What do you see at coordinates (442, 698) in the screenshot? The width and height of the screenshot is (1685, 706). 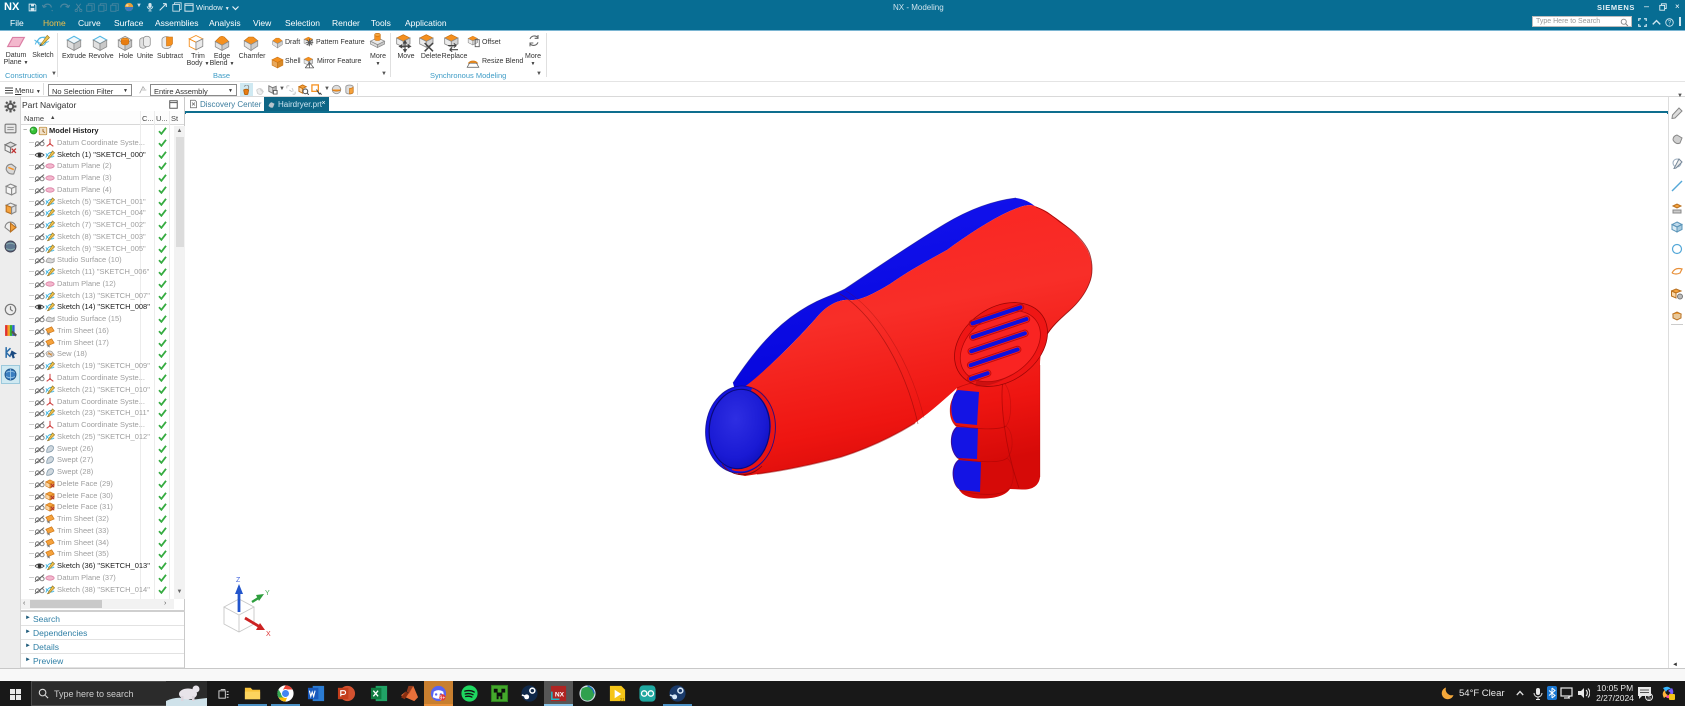 I see `svg-text: 9+` at bounding box center [442, 698].